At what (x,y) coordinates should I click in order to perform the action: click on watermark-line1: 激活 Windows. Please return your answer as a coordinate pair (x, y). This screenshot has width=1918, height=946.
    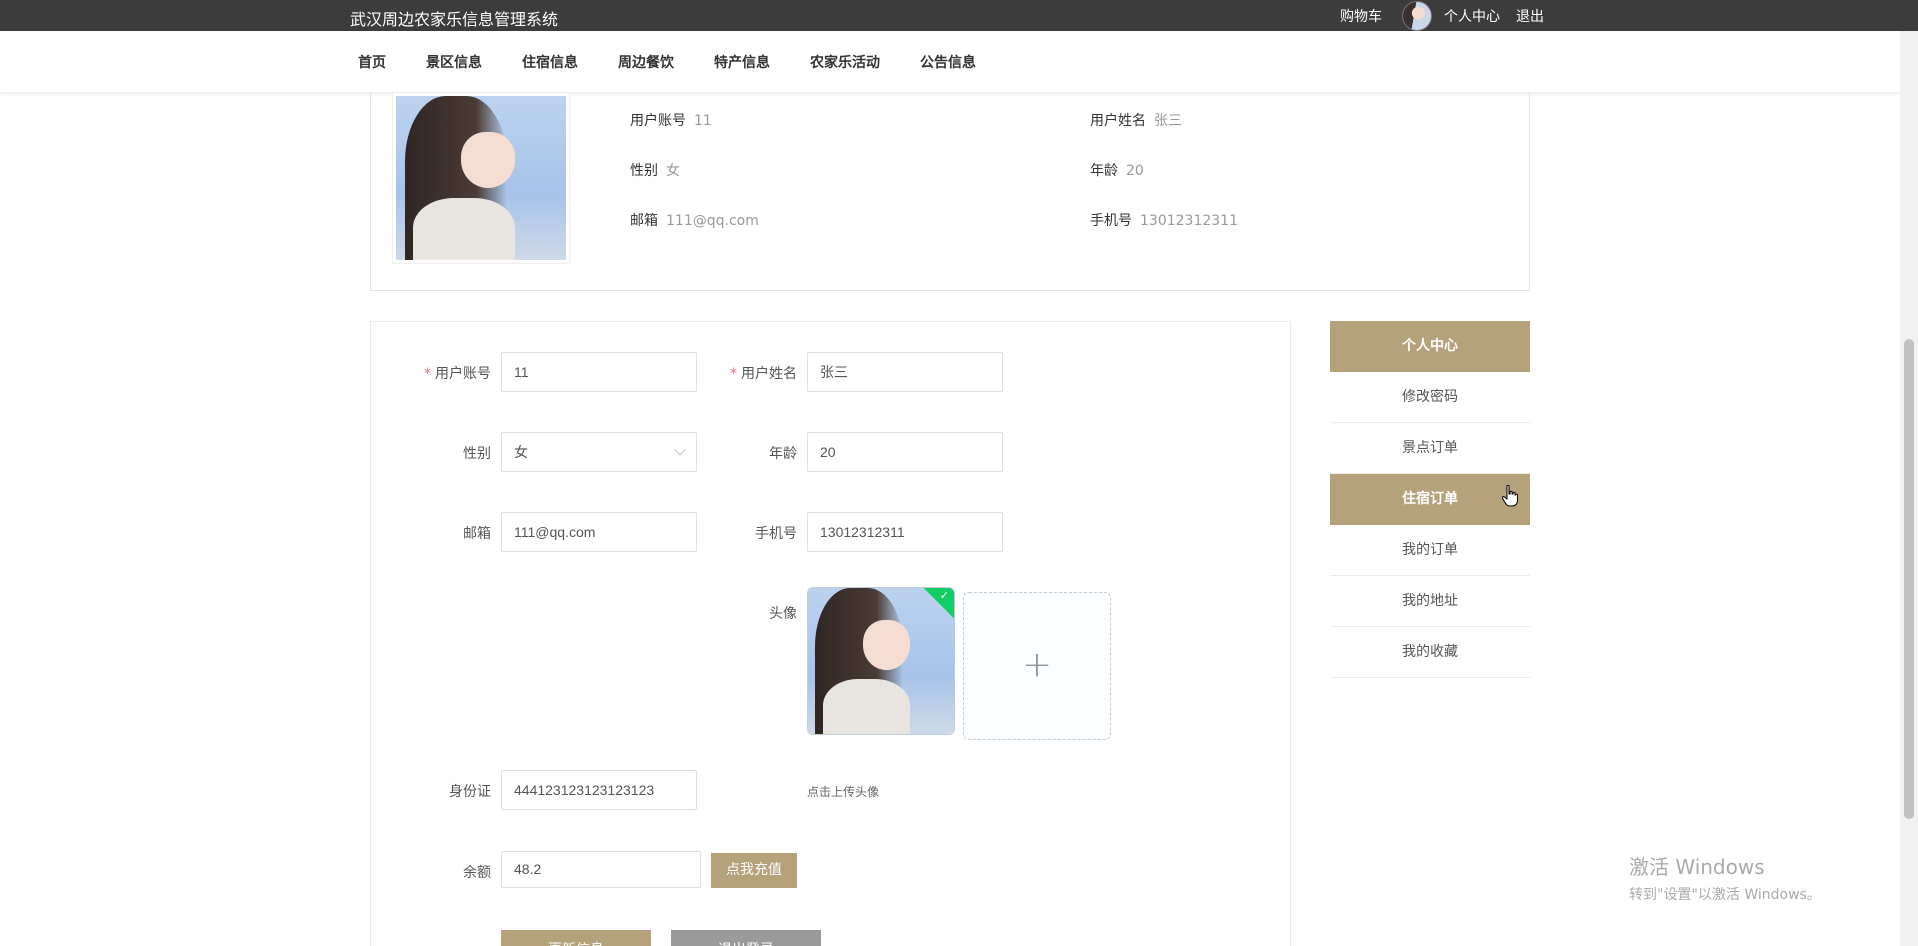
    Looking at the image, I should click on (1697, 867).